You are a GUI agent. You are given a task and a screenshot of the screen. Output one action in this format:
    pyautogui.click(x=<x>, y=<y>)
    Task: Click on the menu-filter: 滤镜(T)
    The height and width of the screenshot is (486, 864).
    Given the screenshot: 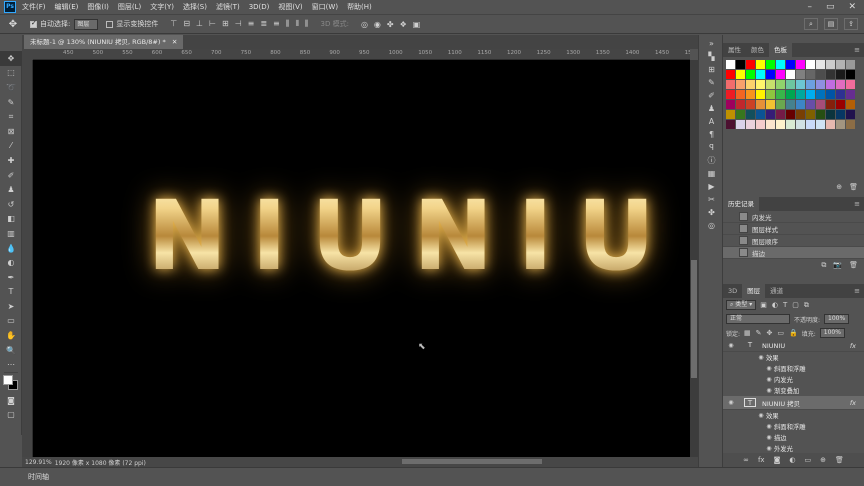 What is the action you would take?
    pyautogui.click(x=228, y=7)
    